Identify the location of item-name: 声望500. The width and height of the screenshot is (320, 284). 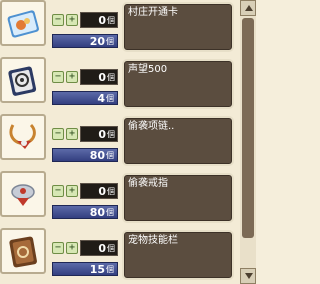
(178, 84).